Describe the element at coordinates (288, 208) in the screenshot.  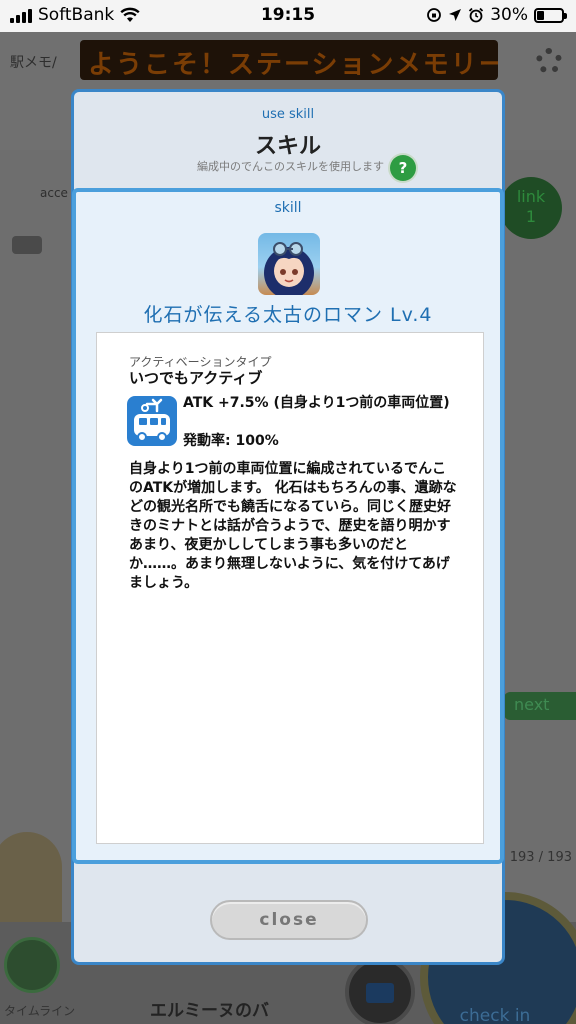
I see `skill-tag: skill` at that location.